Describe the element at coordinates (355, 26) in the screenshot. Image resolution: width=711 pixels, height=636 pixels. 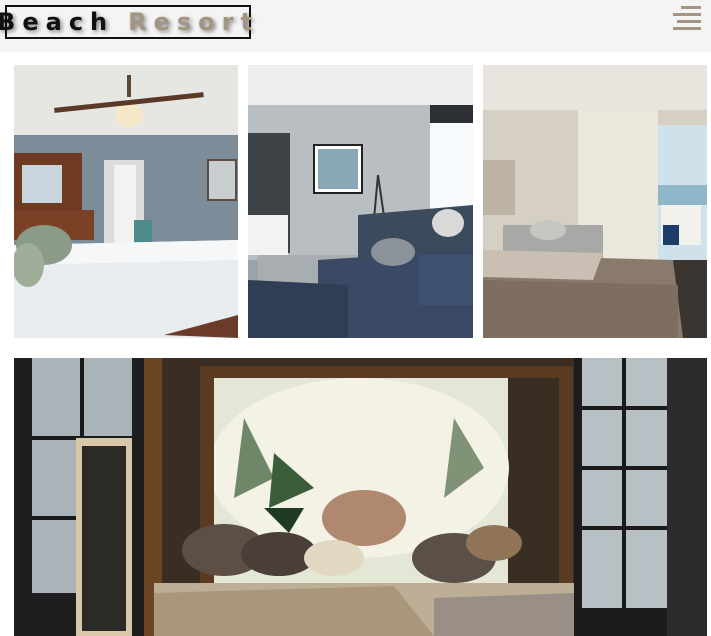
I see `site-header: Beach Resort` at that location.